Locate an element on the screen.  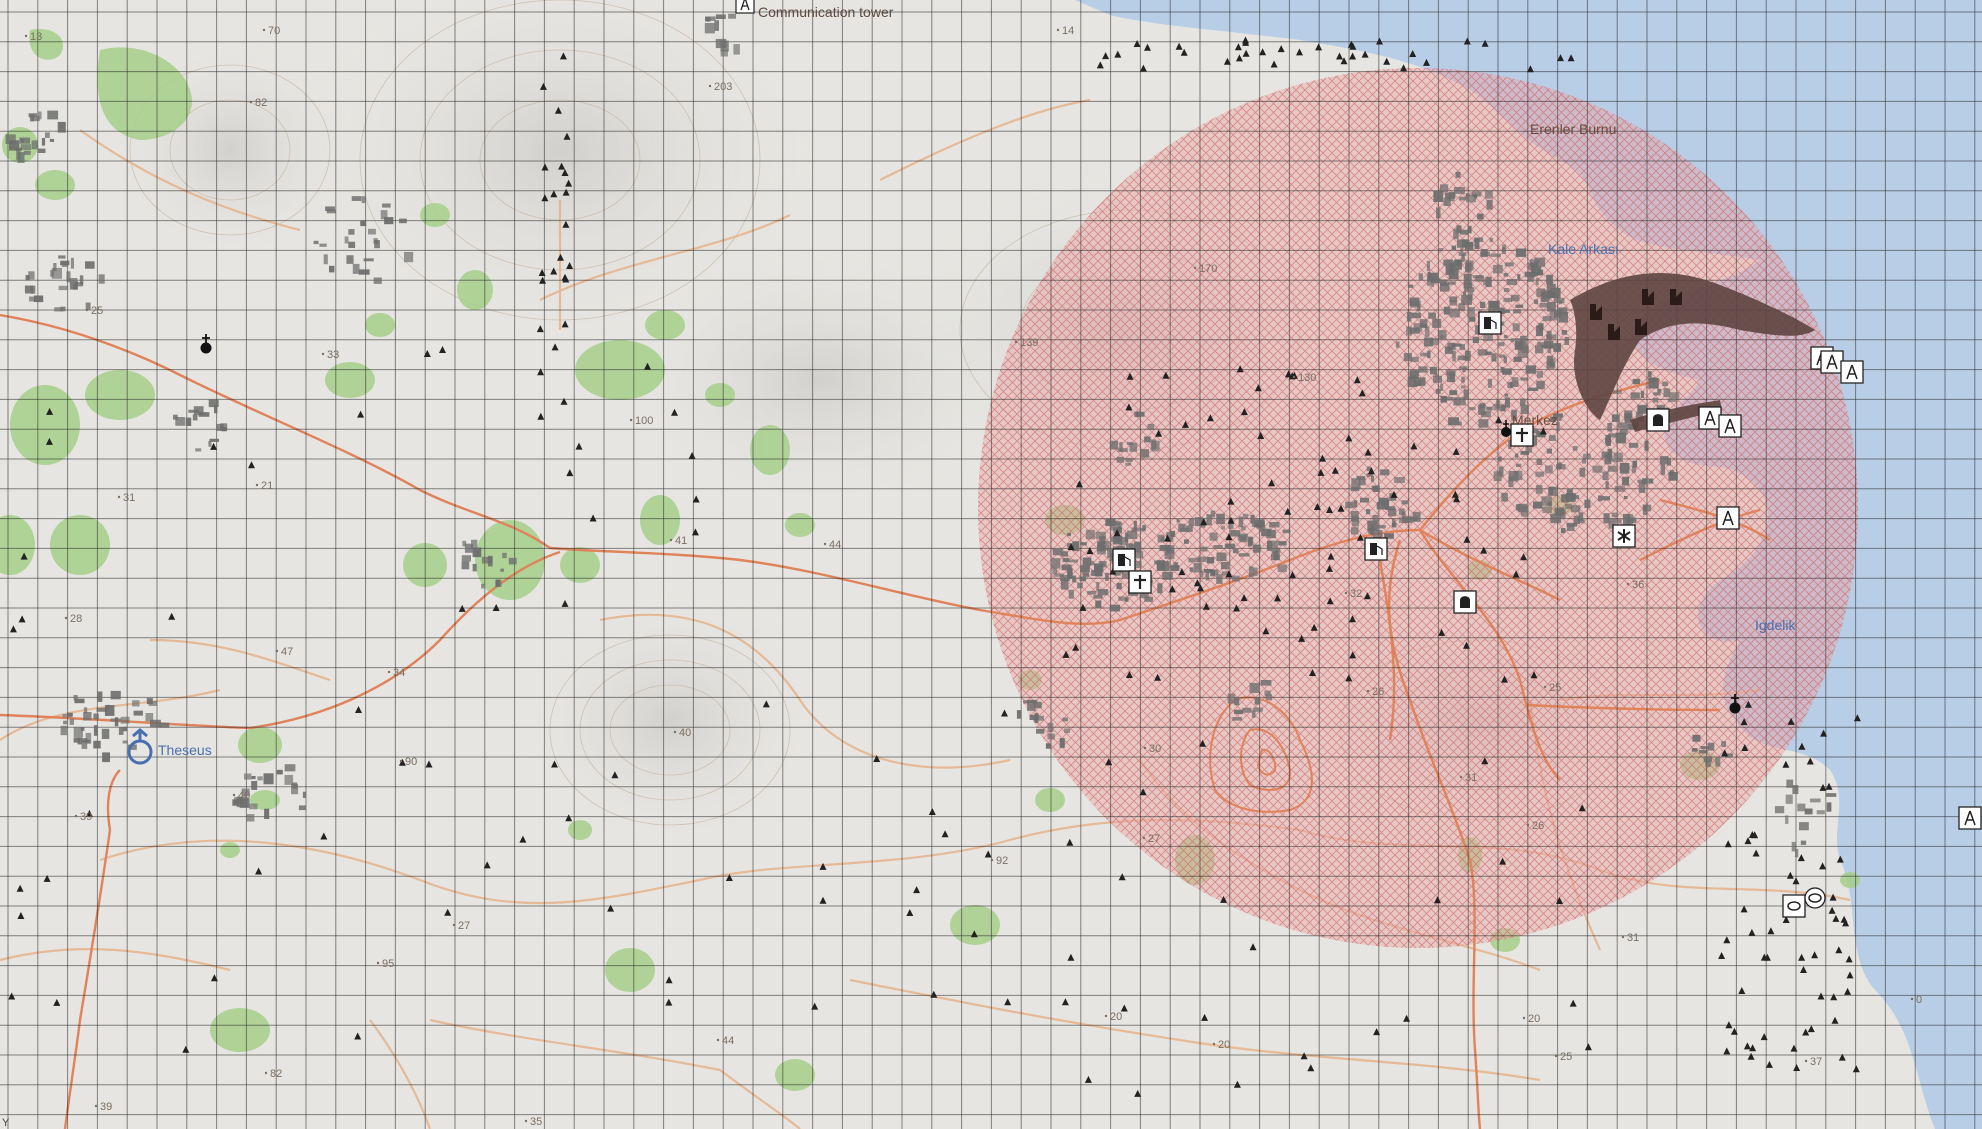
communication-tower-icon is located at coordinates (745, 7).